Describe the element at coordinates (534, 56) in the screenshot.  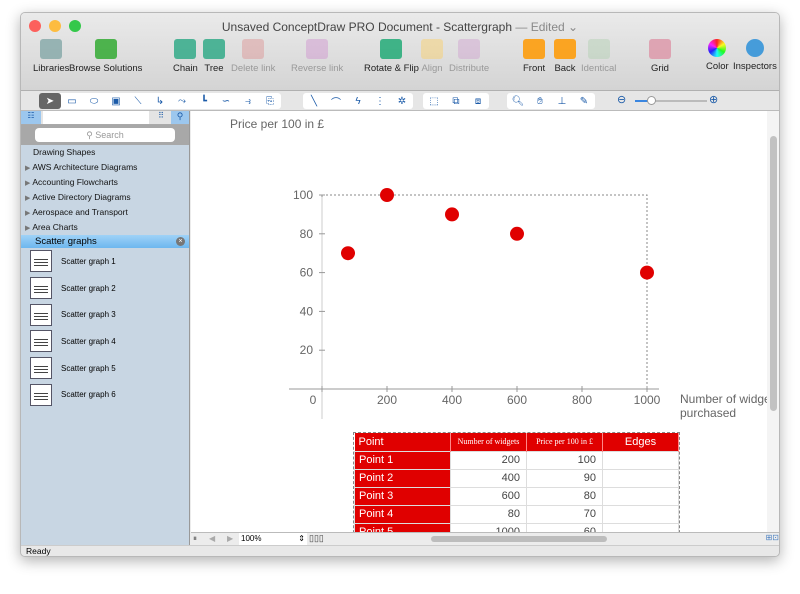
I see `front-button: Front` at that location.